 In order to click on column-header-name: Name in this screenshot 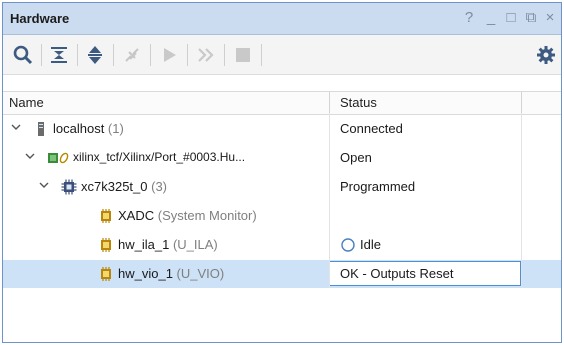, I will do `click(26, 102)`.